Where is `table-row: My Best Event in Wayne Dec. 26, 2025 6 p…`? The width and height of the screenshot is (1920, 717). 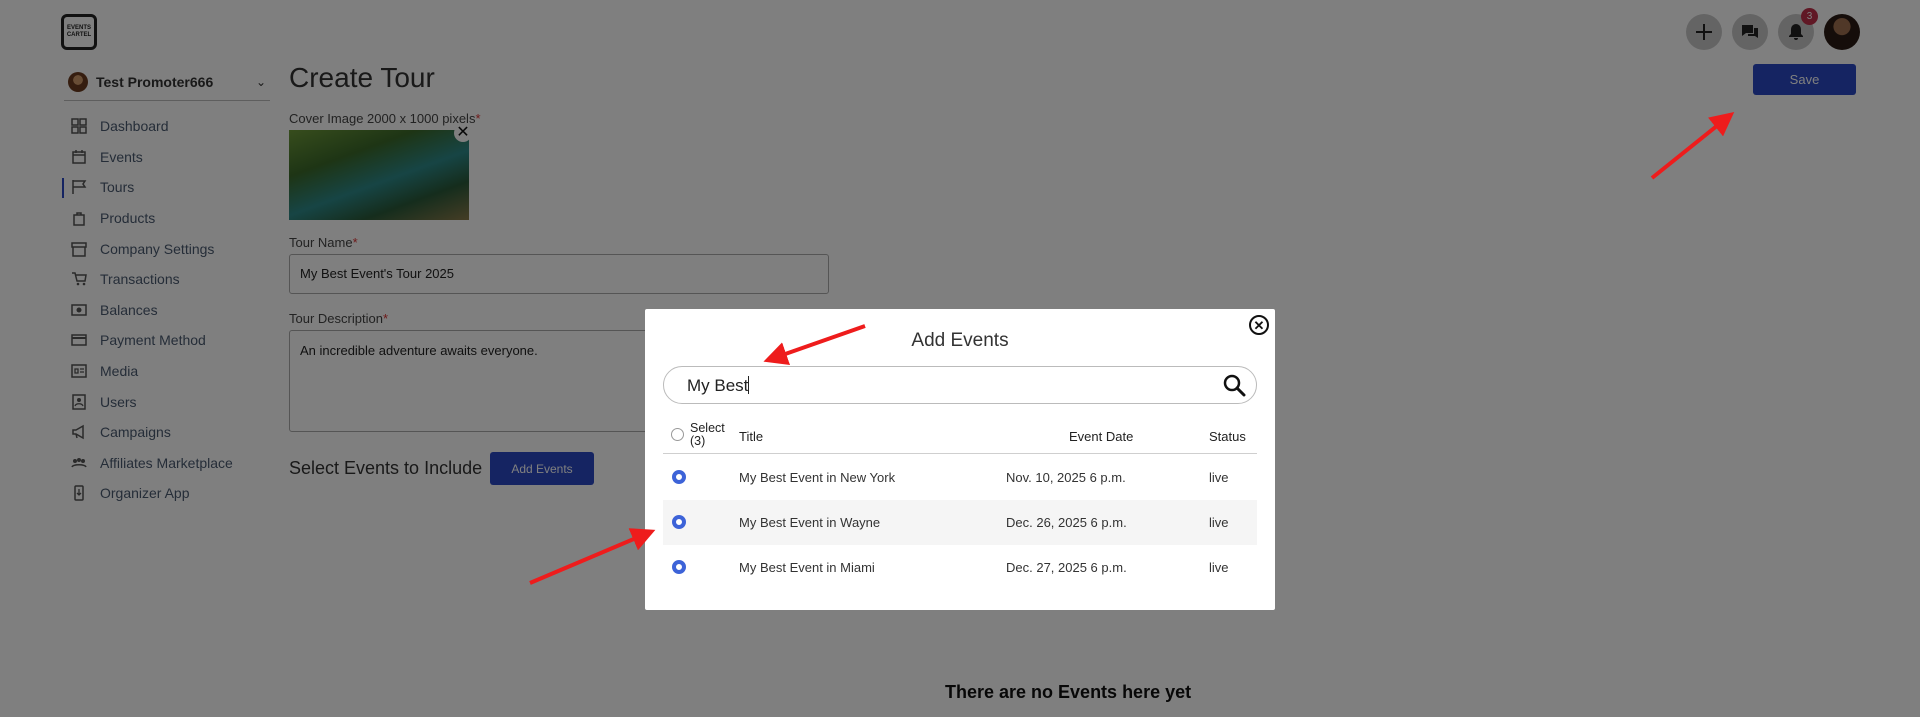
table-row: My Best Event in Wayne Dec. 26, 2025 6 p… is located at coordinates (960, 522).